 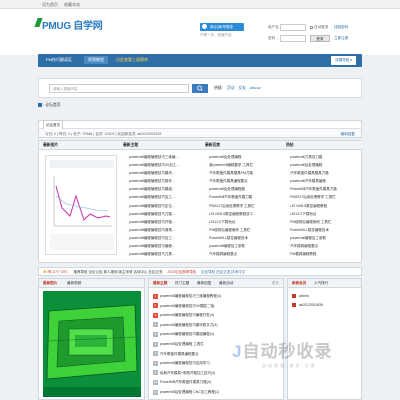 I want to click on ticker-notice: 2013论坛推荐导航, so click(x=181, y=272).